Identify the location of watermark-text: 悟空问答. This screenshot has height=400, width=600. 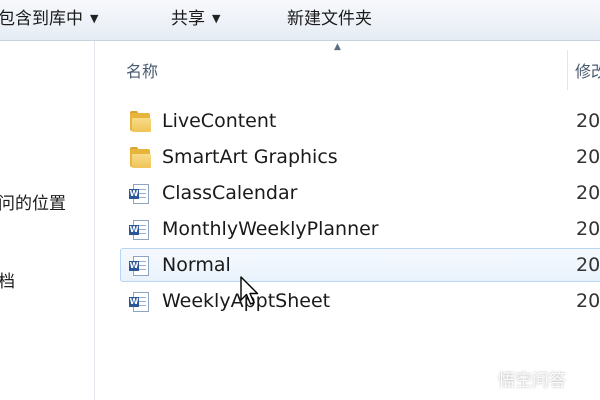
(532, 381).